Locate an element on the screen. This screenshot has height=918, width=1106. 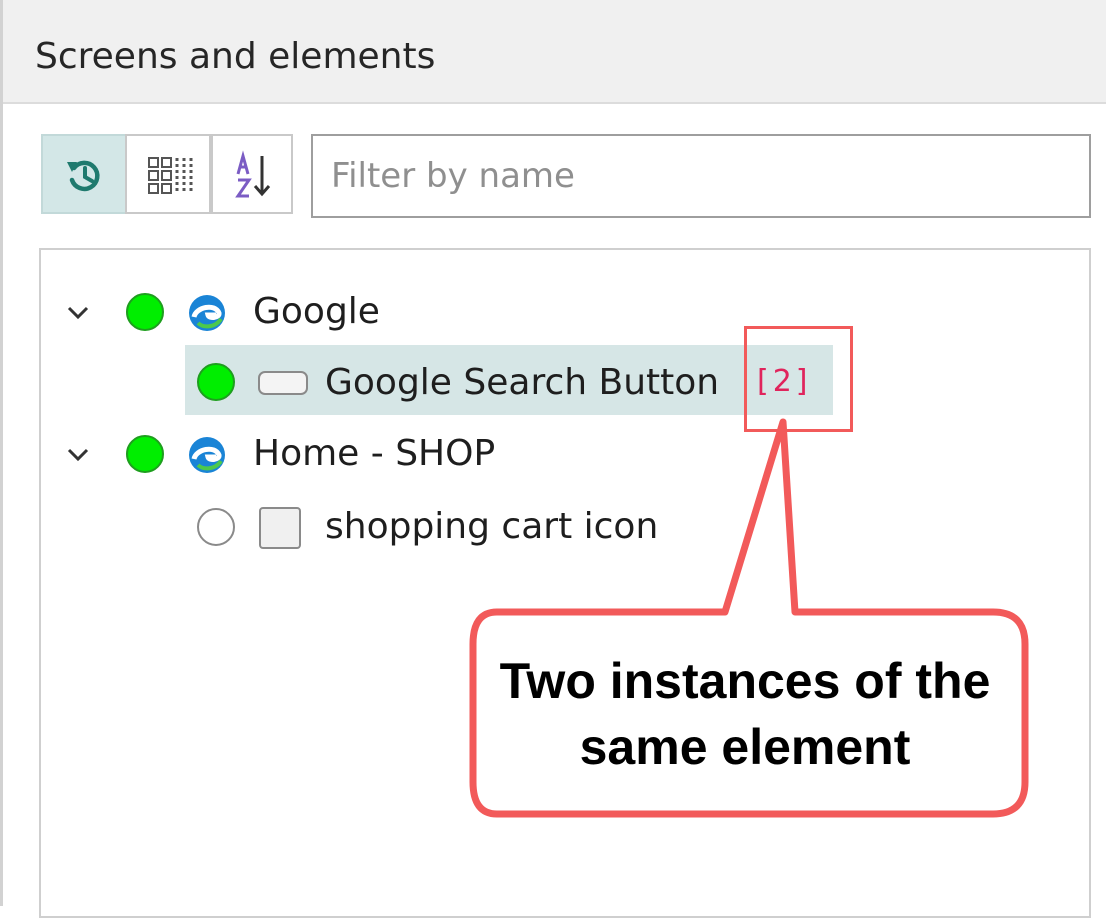
history-icon is located at coordinates (83, 176).